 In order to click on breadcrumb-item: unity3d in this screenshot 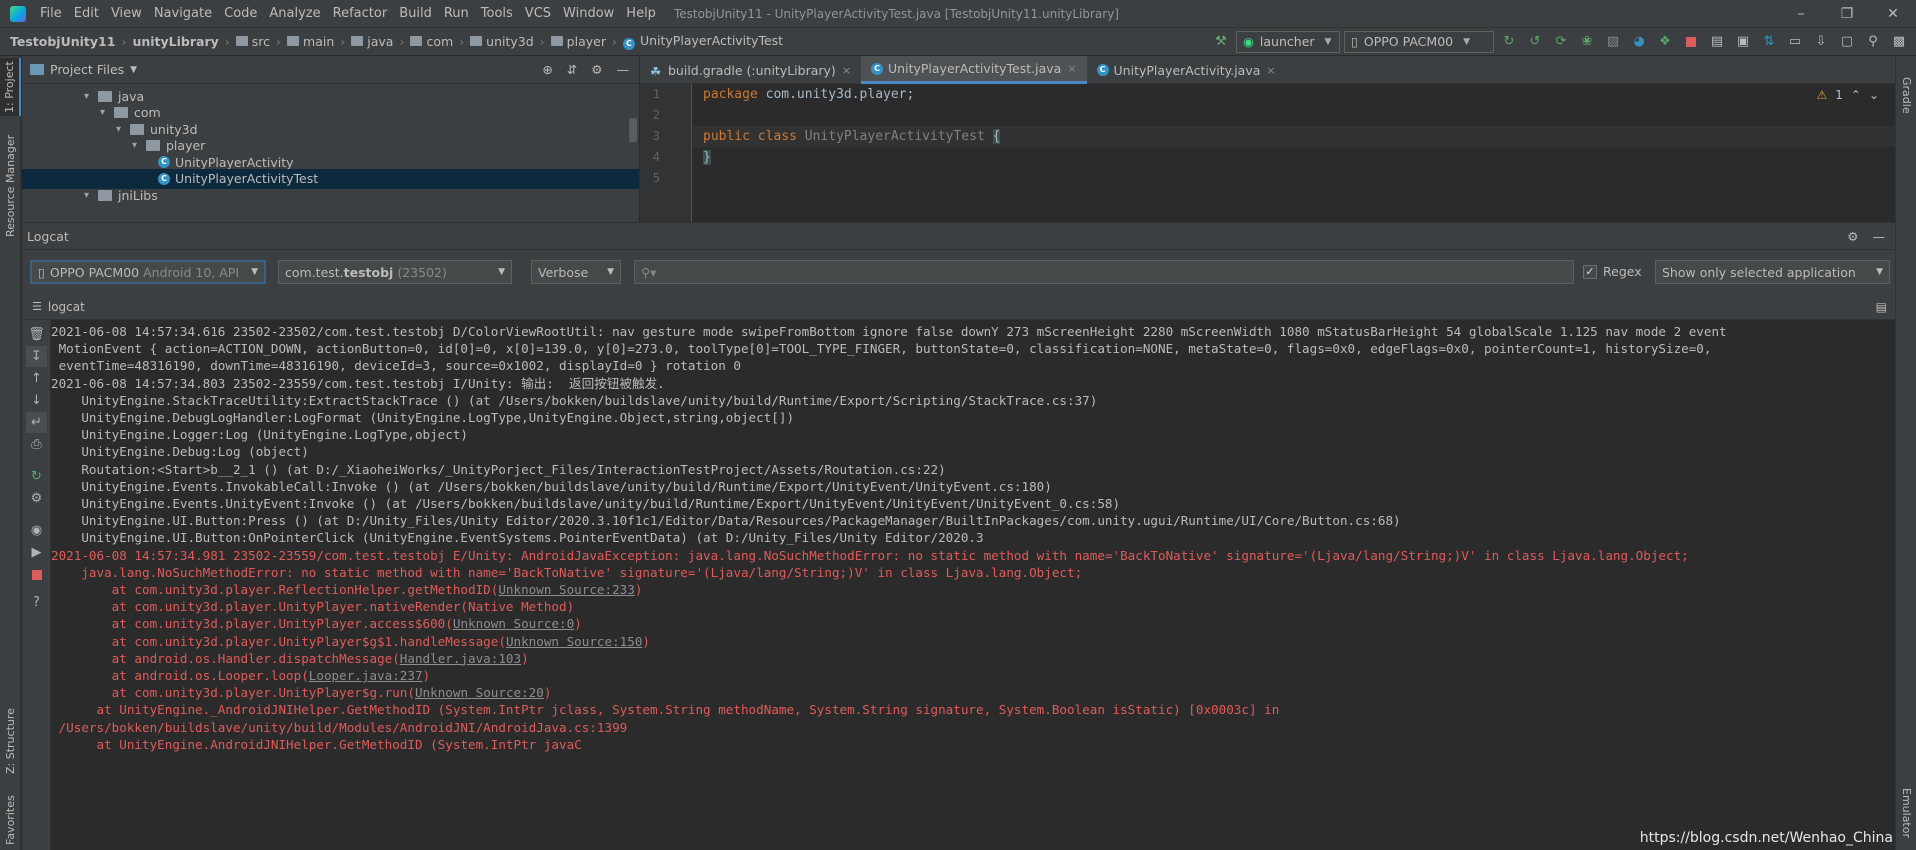, I will do `click(502, 41)`.